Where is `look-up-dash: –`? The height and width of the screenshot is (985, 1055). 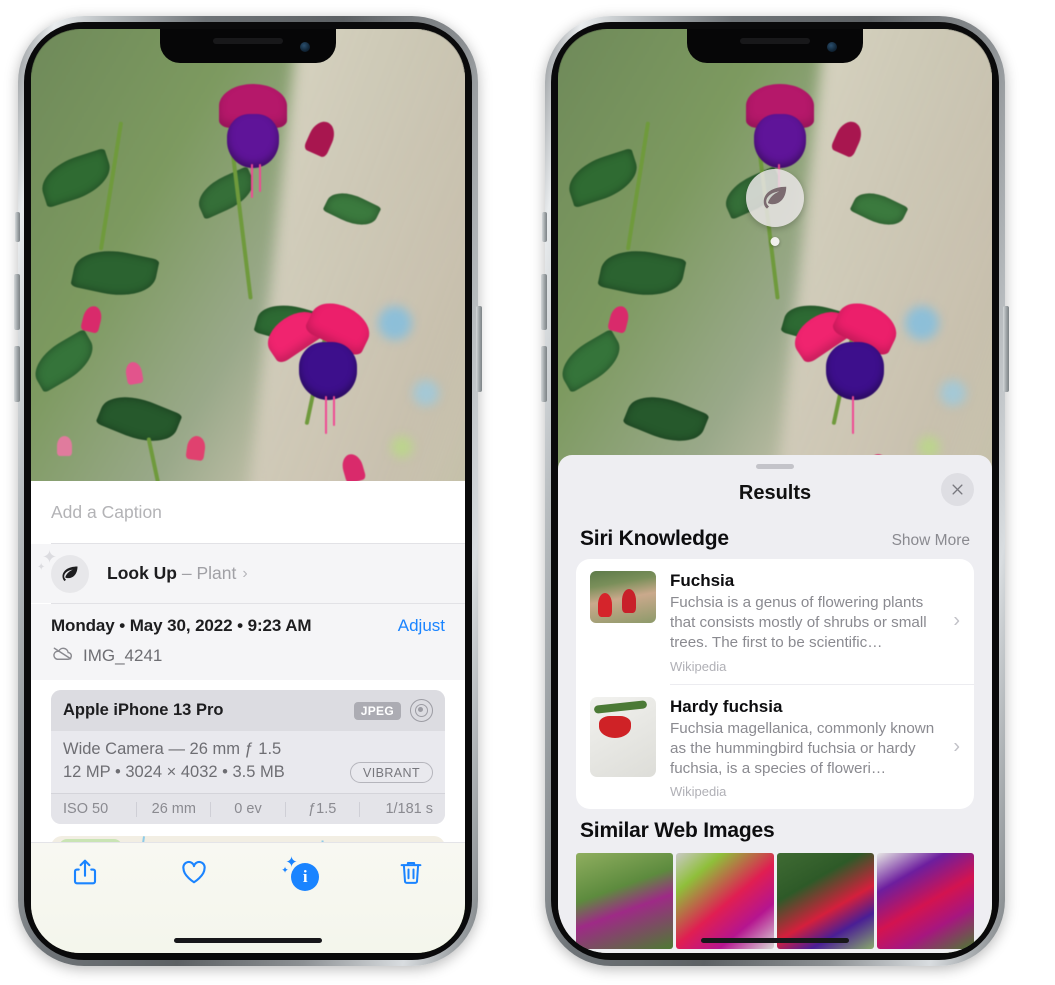 look-up-dash: – is located at coordinates (186, 573).